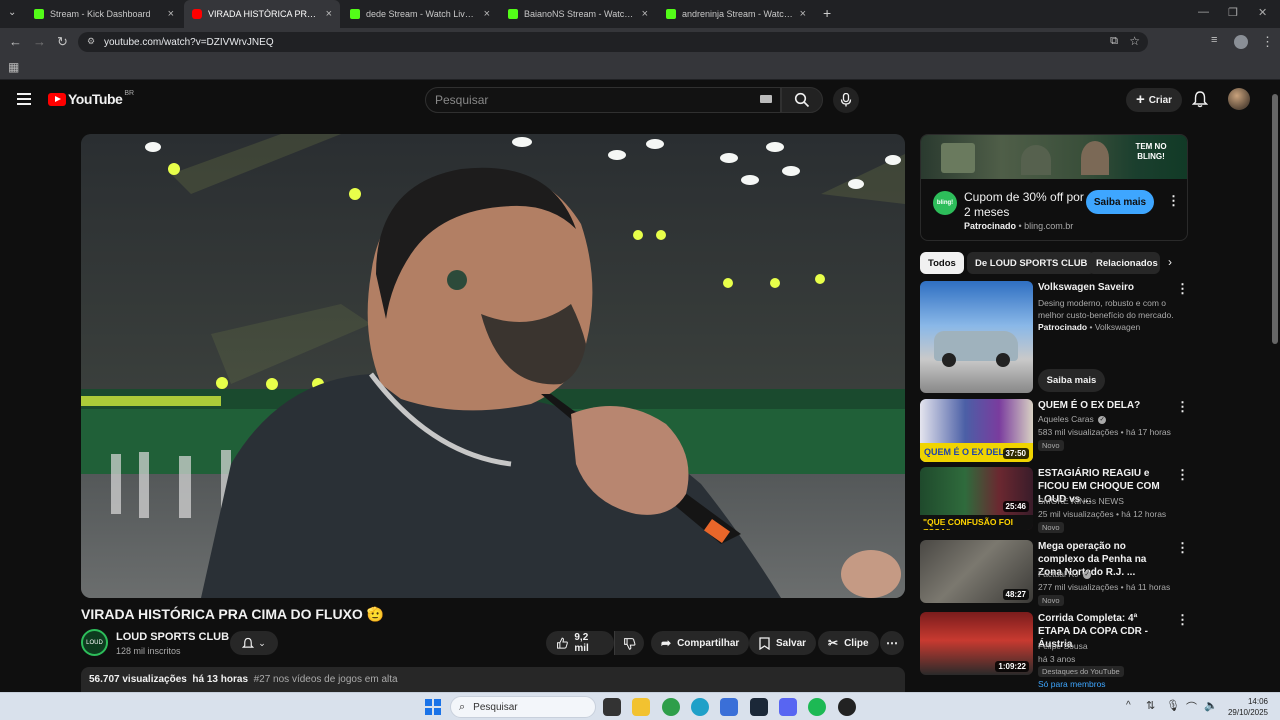 This screenshot has width=1280, height=720. I want to click on reading-list-icon: ≡, so click(1214, 40).